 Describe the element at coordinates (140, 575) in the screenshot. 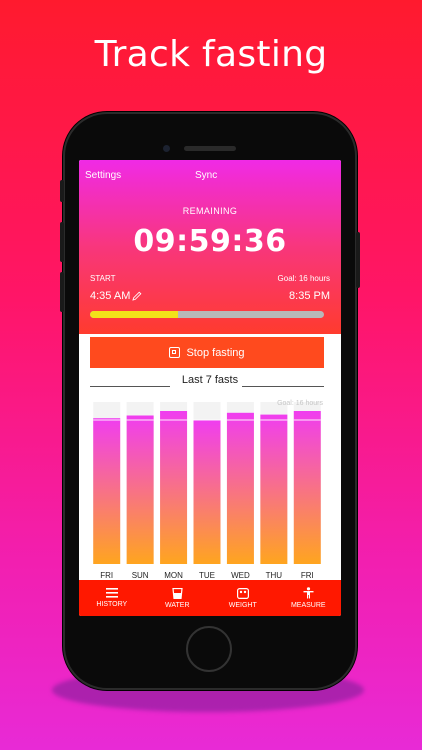

I see `chart-day-label: SUN` at that location.